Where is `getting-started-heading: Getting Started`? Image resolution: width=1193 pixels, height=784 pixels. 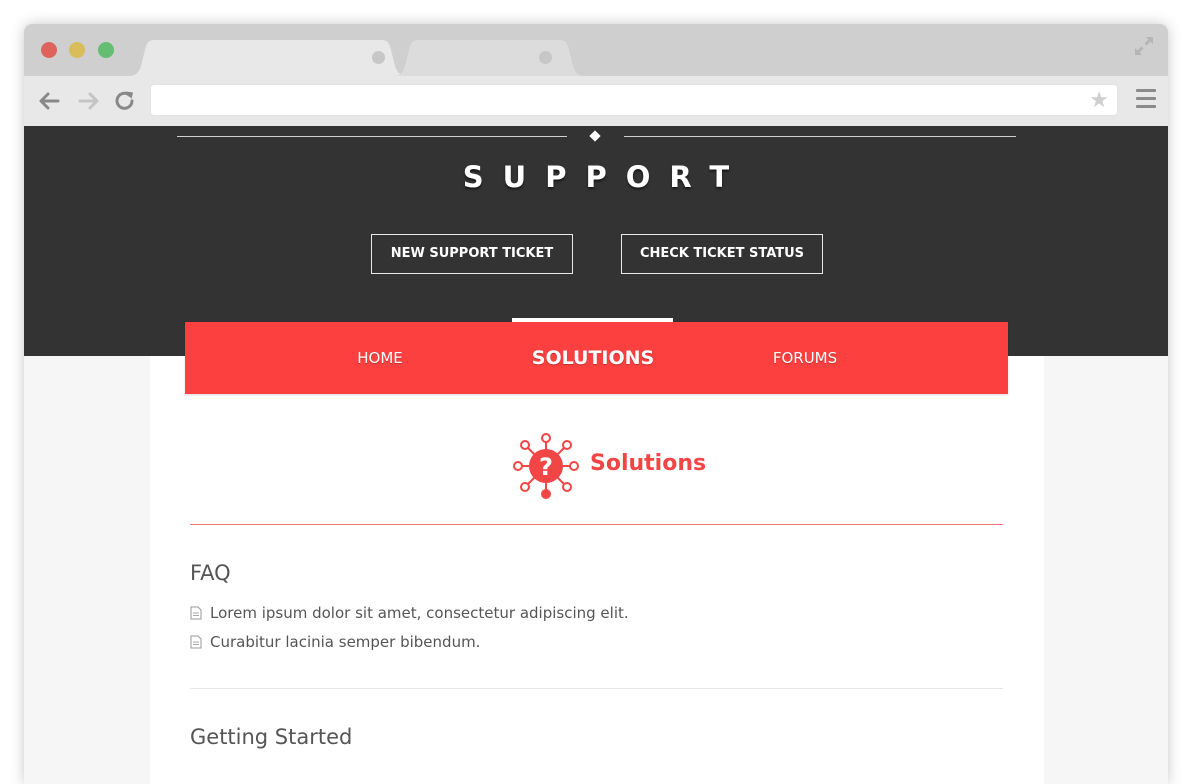 getting-started-heading: Getting Started is located at coordinates (271, 737).